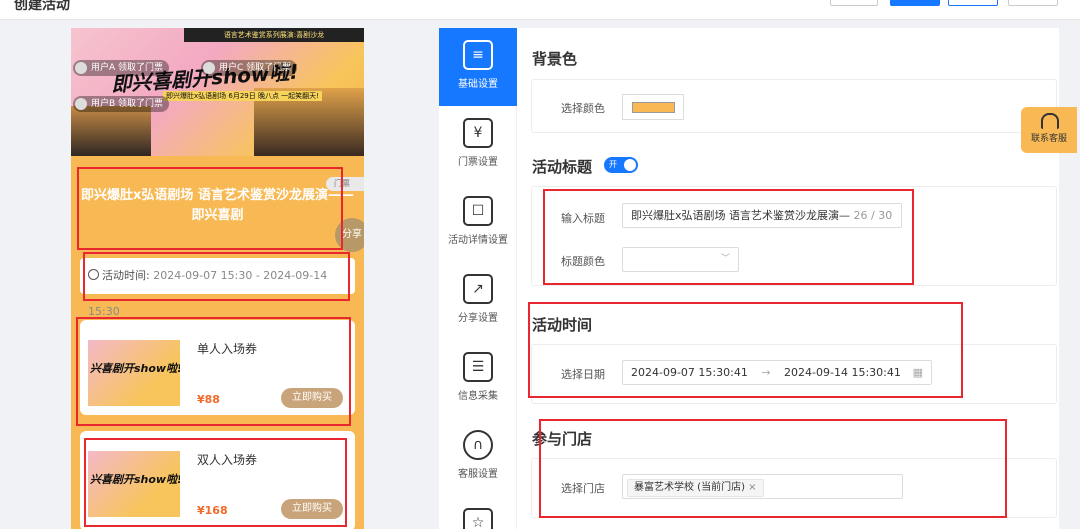 The image size is (1080, 529). I want to click on title-input-label: 输入标题, so click(583, 218).